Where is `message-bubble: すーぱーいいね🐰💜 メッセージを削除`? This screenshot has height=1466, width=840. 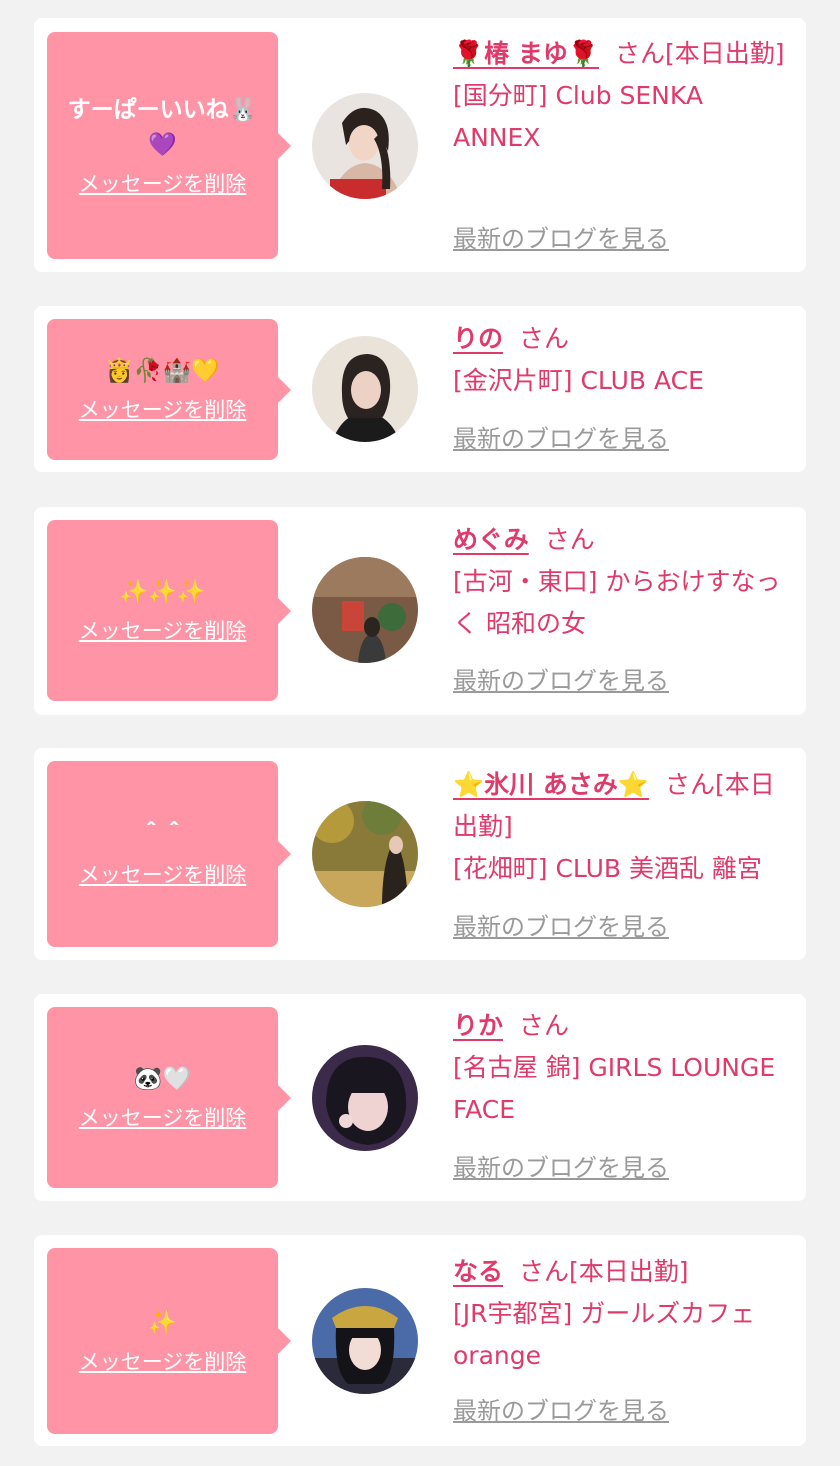
message-bubble: すーぱーいいね🐰💜 メッセージを削除 is located at coordinates (169, 145).